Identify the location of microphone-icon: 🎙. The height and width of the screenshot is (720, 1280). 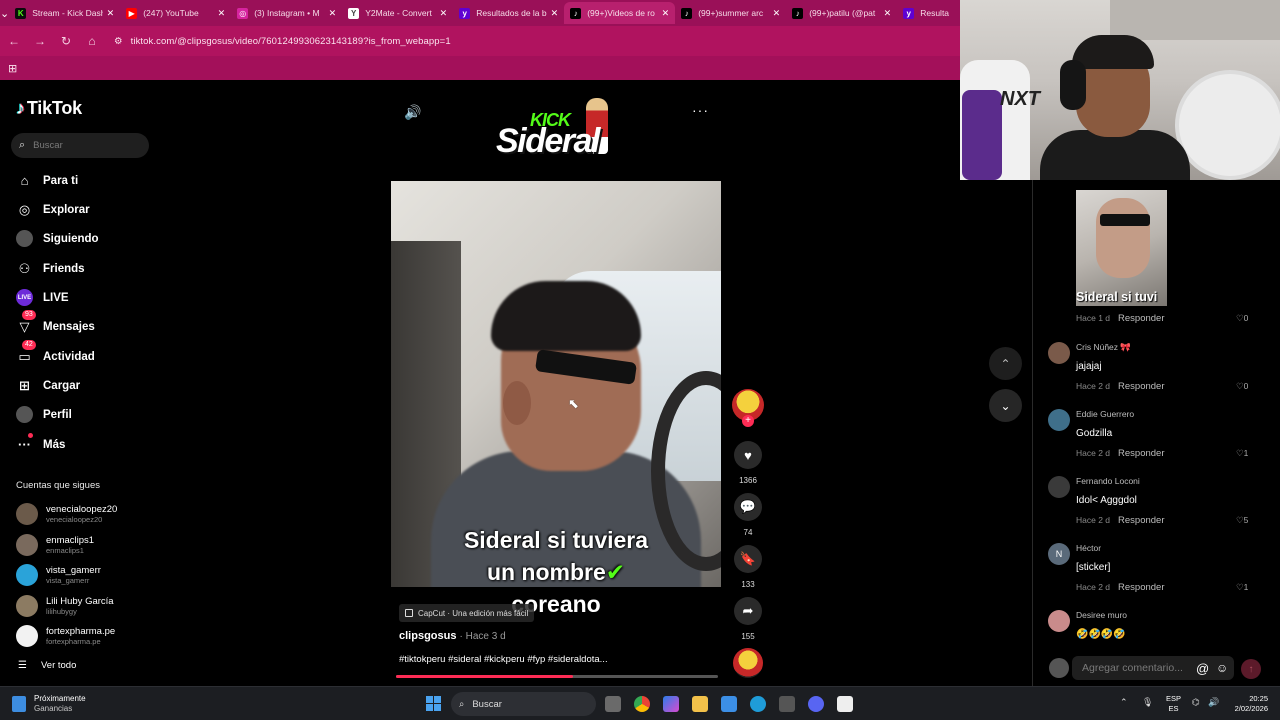
(1147, 702).